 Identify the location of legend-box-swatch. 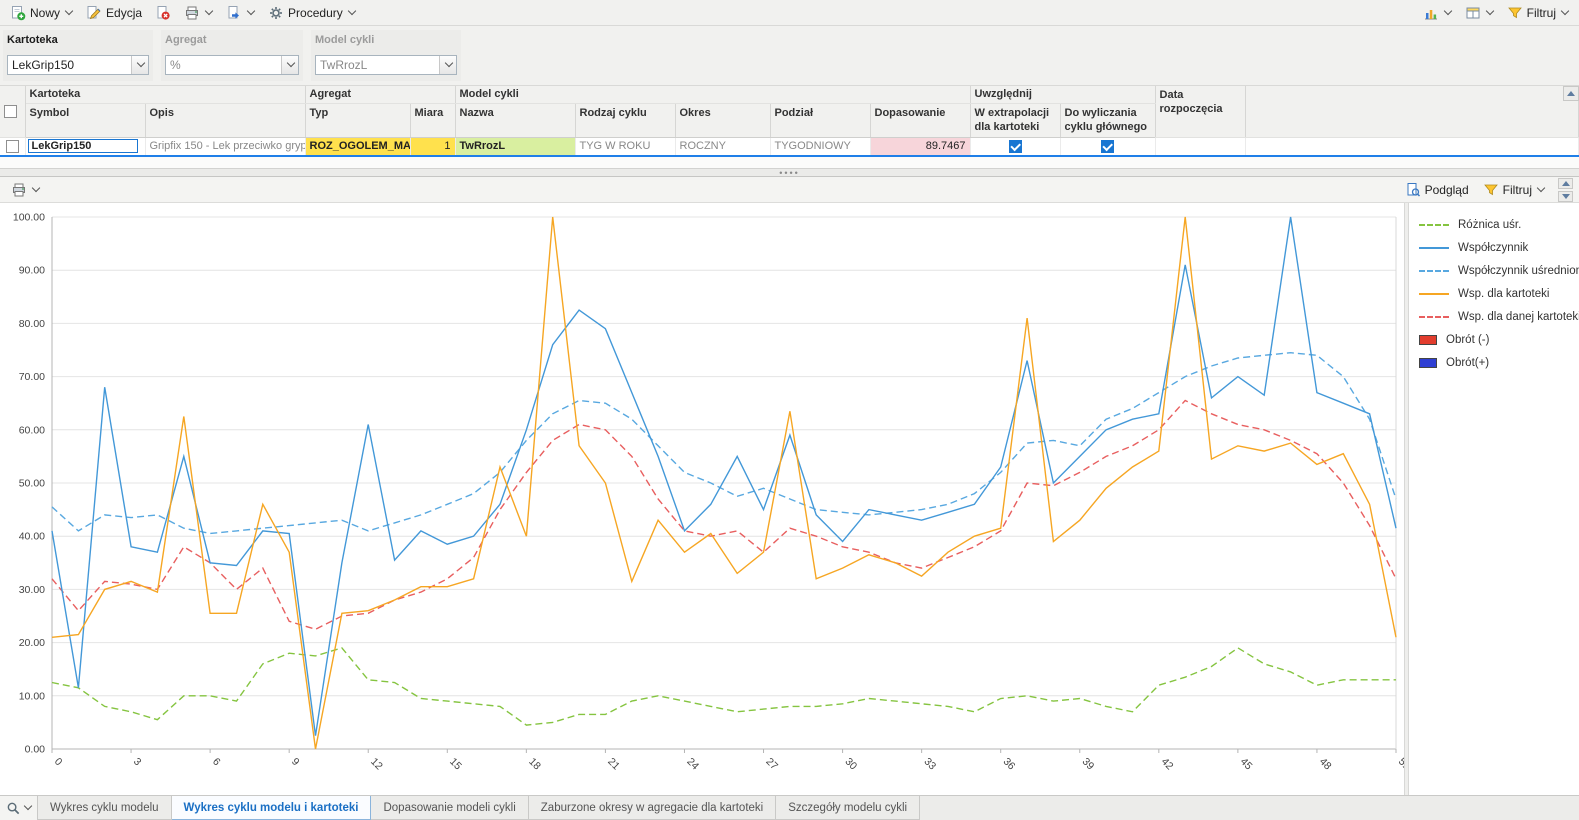
(1428, 362).